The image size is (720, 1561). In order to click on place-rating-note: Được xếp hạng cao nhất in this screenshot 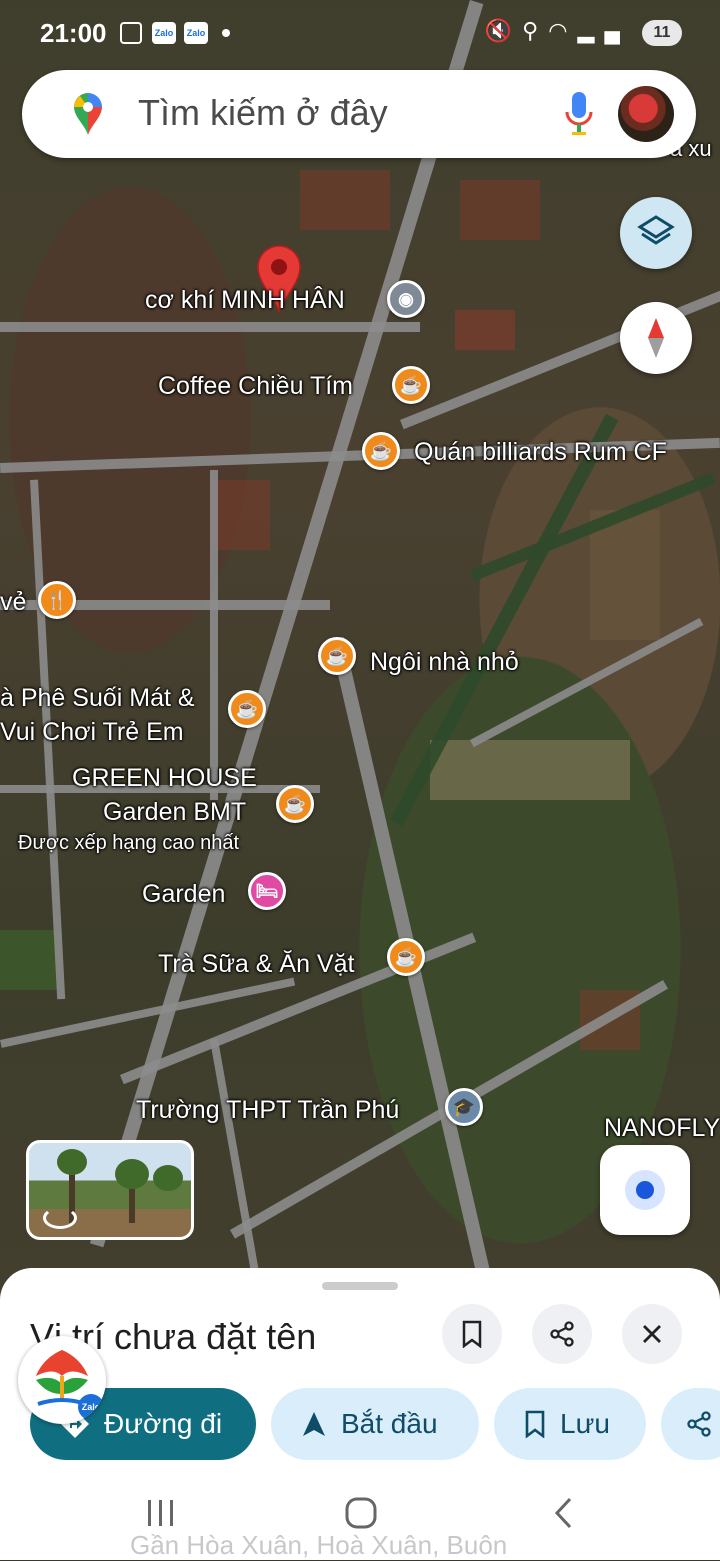, I will do `click(129, 843)`.